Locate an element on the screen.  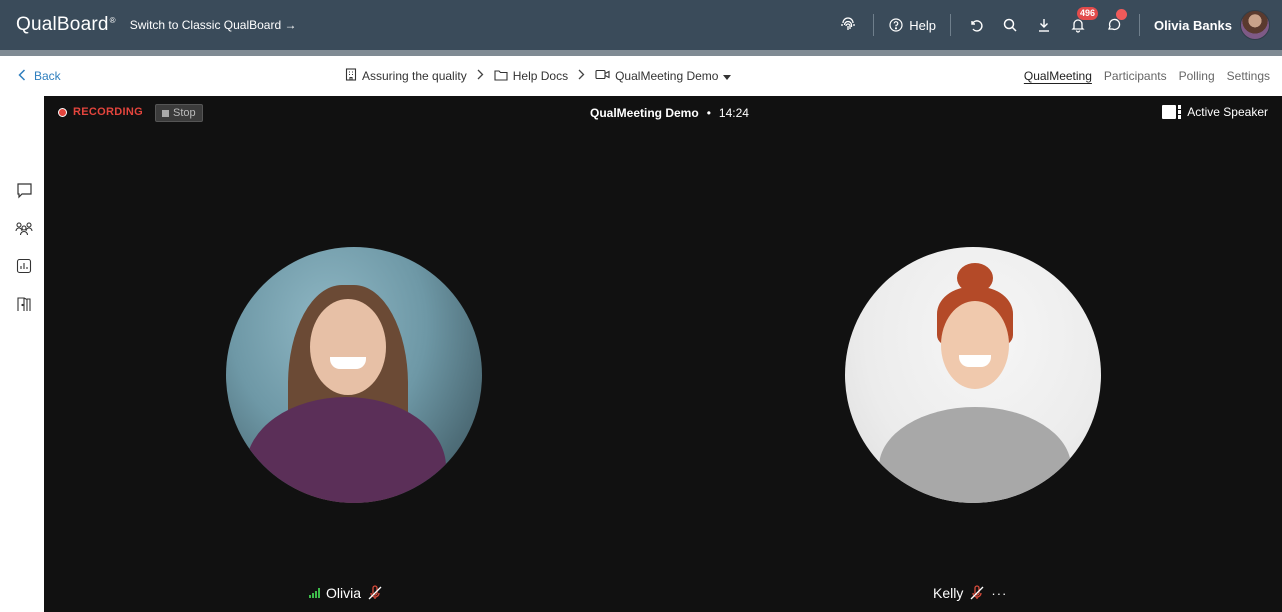
brand-registered-mark: ® is located at coordinates (112, 20).